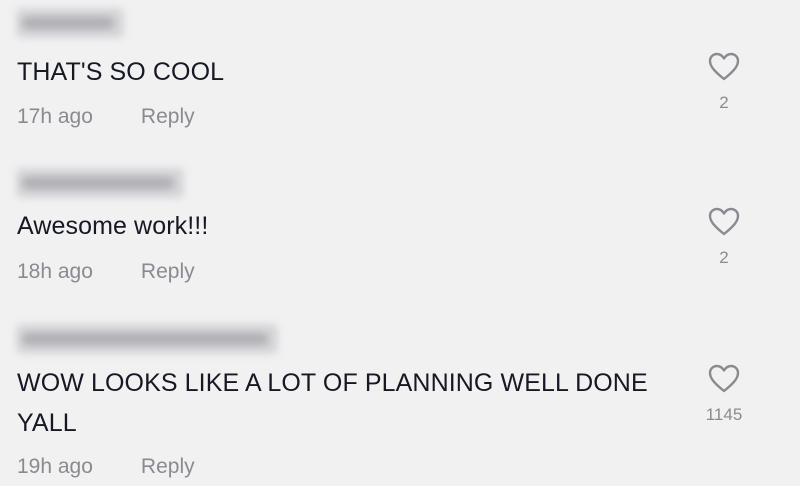 The image size is (800, 486). What do you see at coordinates (55, 271) in the screenshot?
I see `comment-timestamp: 18h ago` at bounding box center [55, 271].